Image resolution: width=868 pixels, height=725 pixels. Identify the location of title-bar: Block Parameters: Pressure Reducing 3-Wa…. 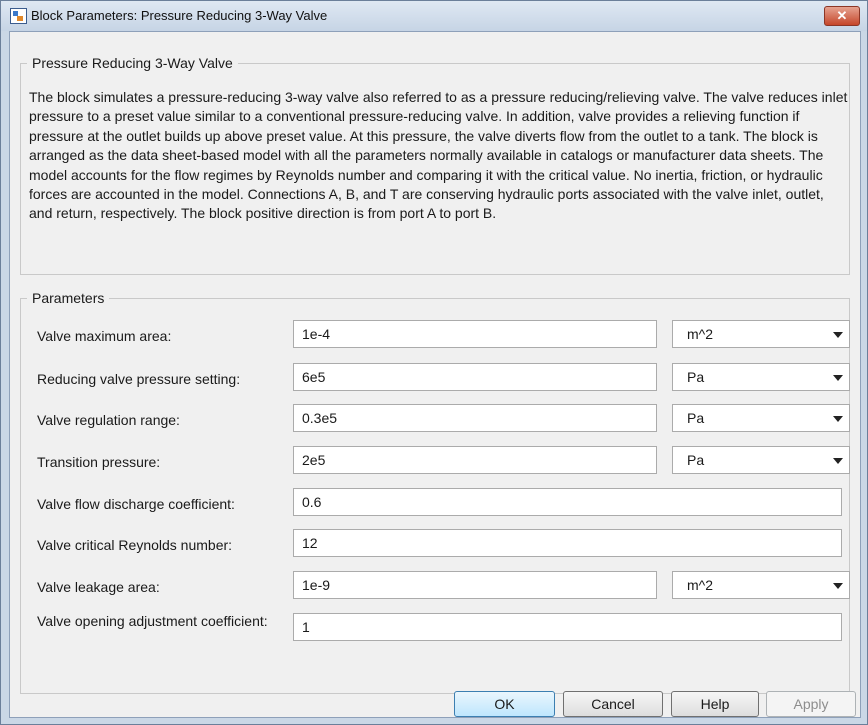
(434, 16).